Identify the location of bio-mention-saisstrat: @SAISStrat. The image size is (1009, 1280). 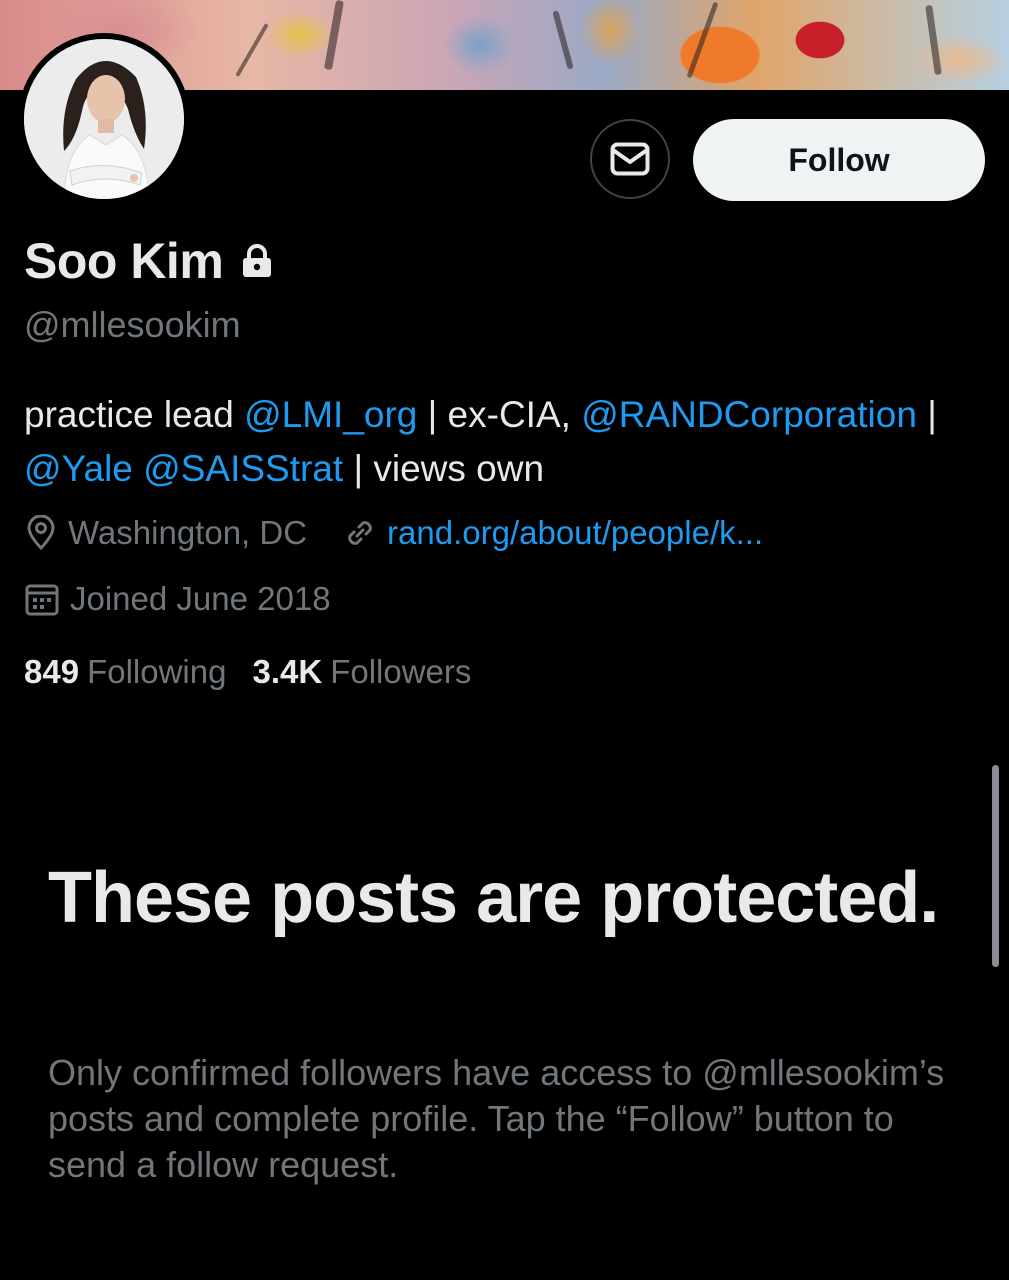
(243, 468).